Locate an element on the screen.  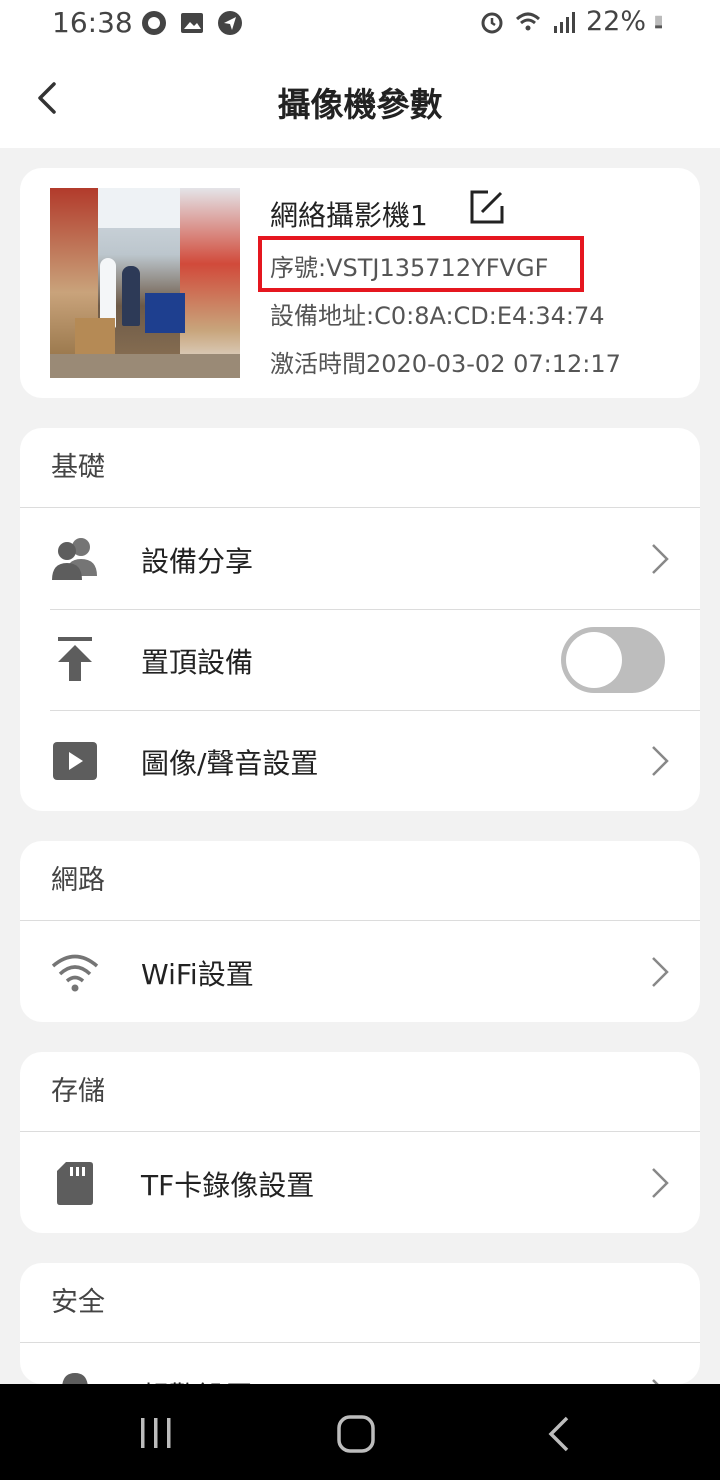
serial-number: 序號:VSTJ135712YFVGF is located at coordinates (409, 268).